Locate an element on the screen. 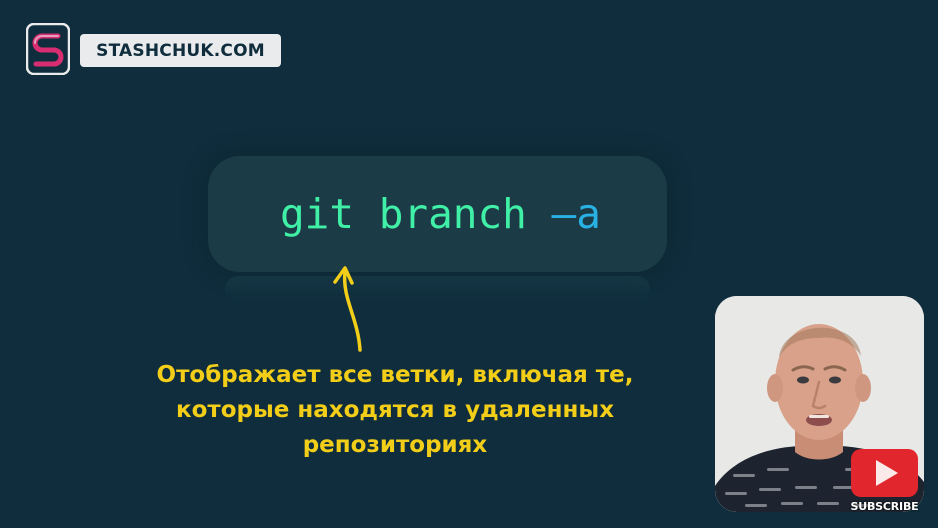  site-brand-badge: STASHCHUK.COM is located at coordinates (180, 50).